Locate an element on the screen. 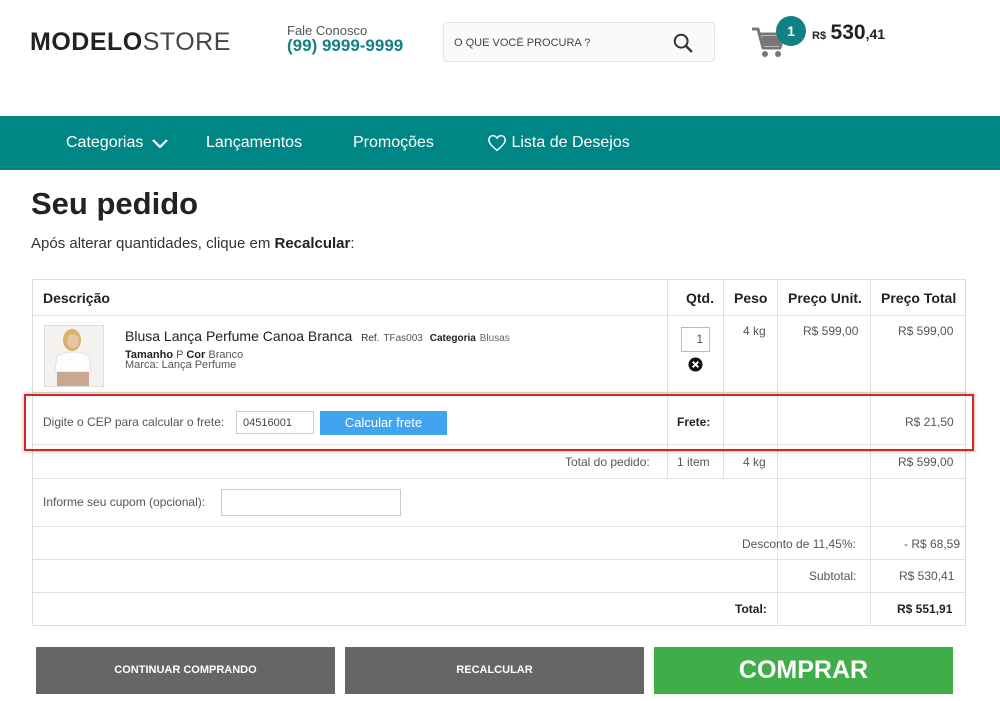 This screenshot has width=1000, height=701. remove-item-icon is located at coordinates (695, 364).